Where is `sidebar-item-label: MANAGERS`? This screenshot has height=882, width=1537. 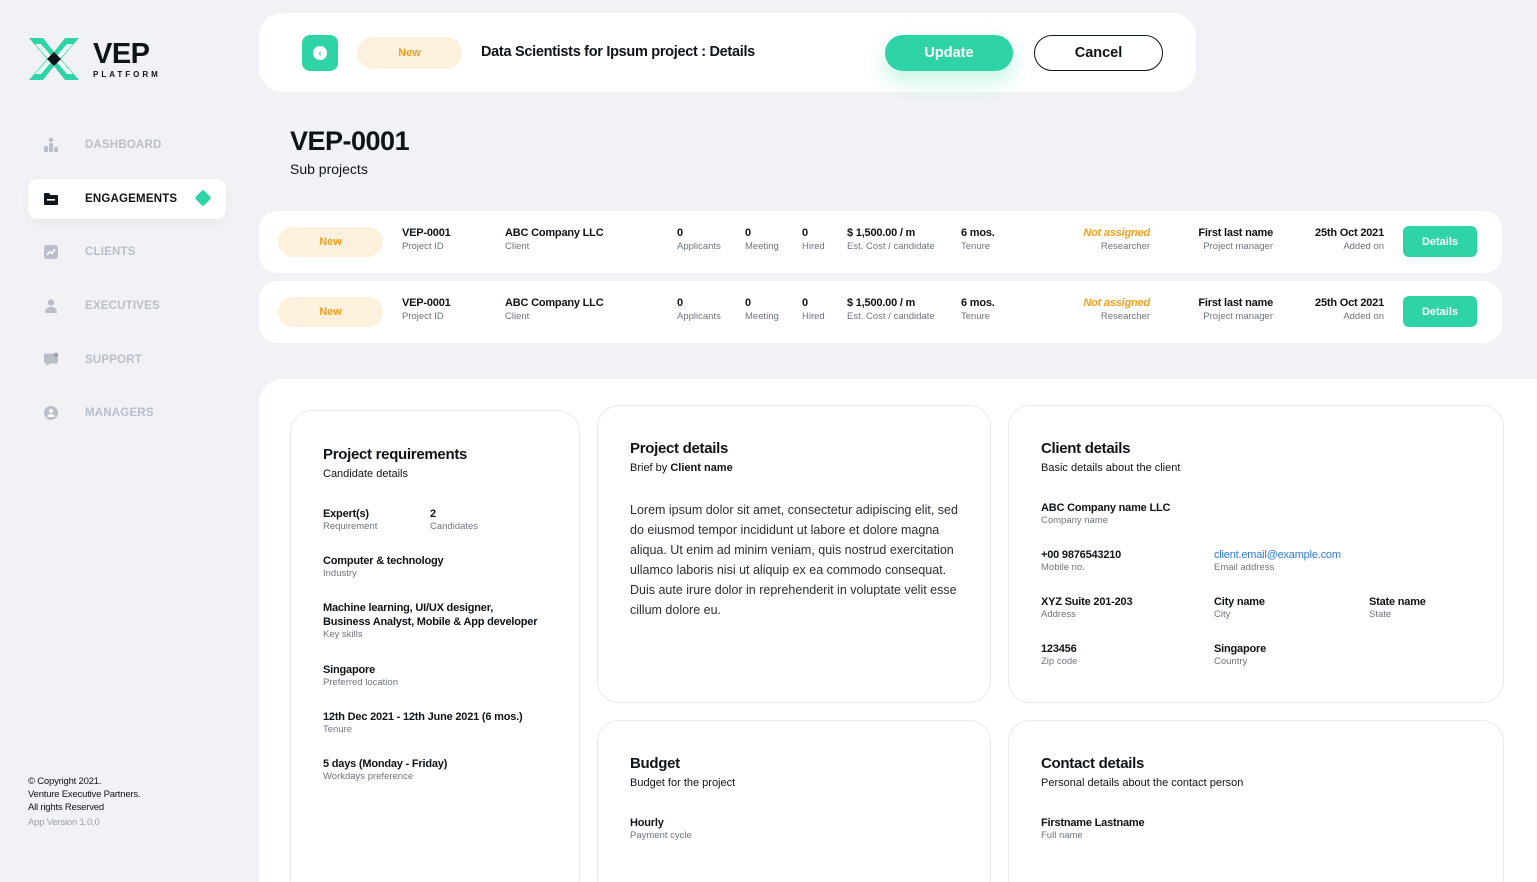
sidebar-item-label: MANAGERS is located at coordinates (119, 413).